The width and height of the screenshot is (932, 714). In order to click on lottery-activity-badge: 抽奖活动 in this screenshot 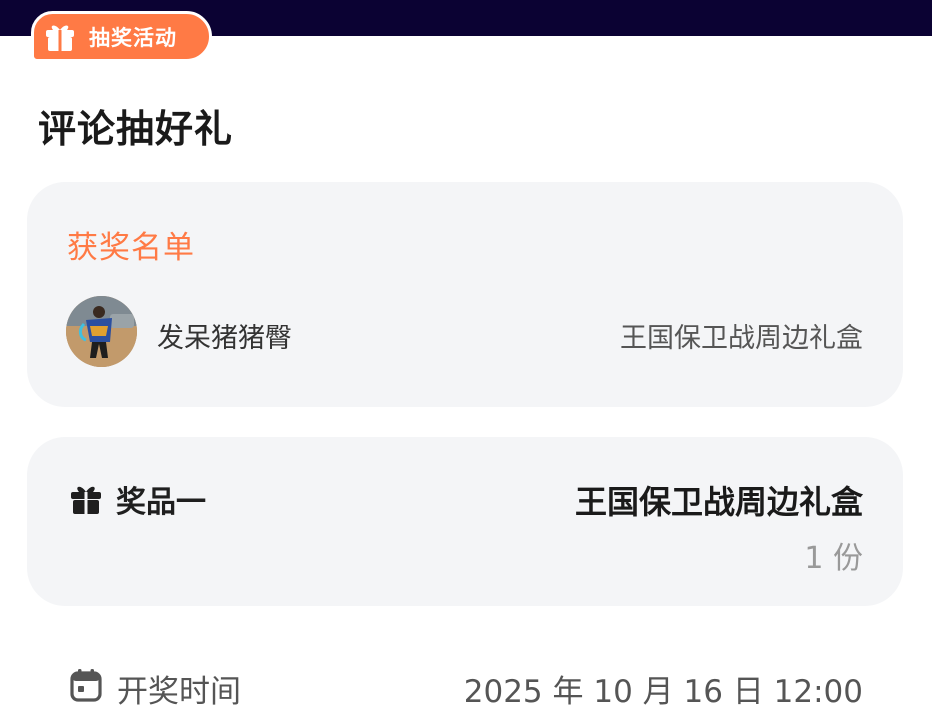, I will do `click(121, 36)`.